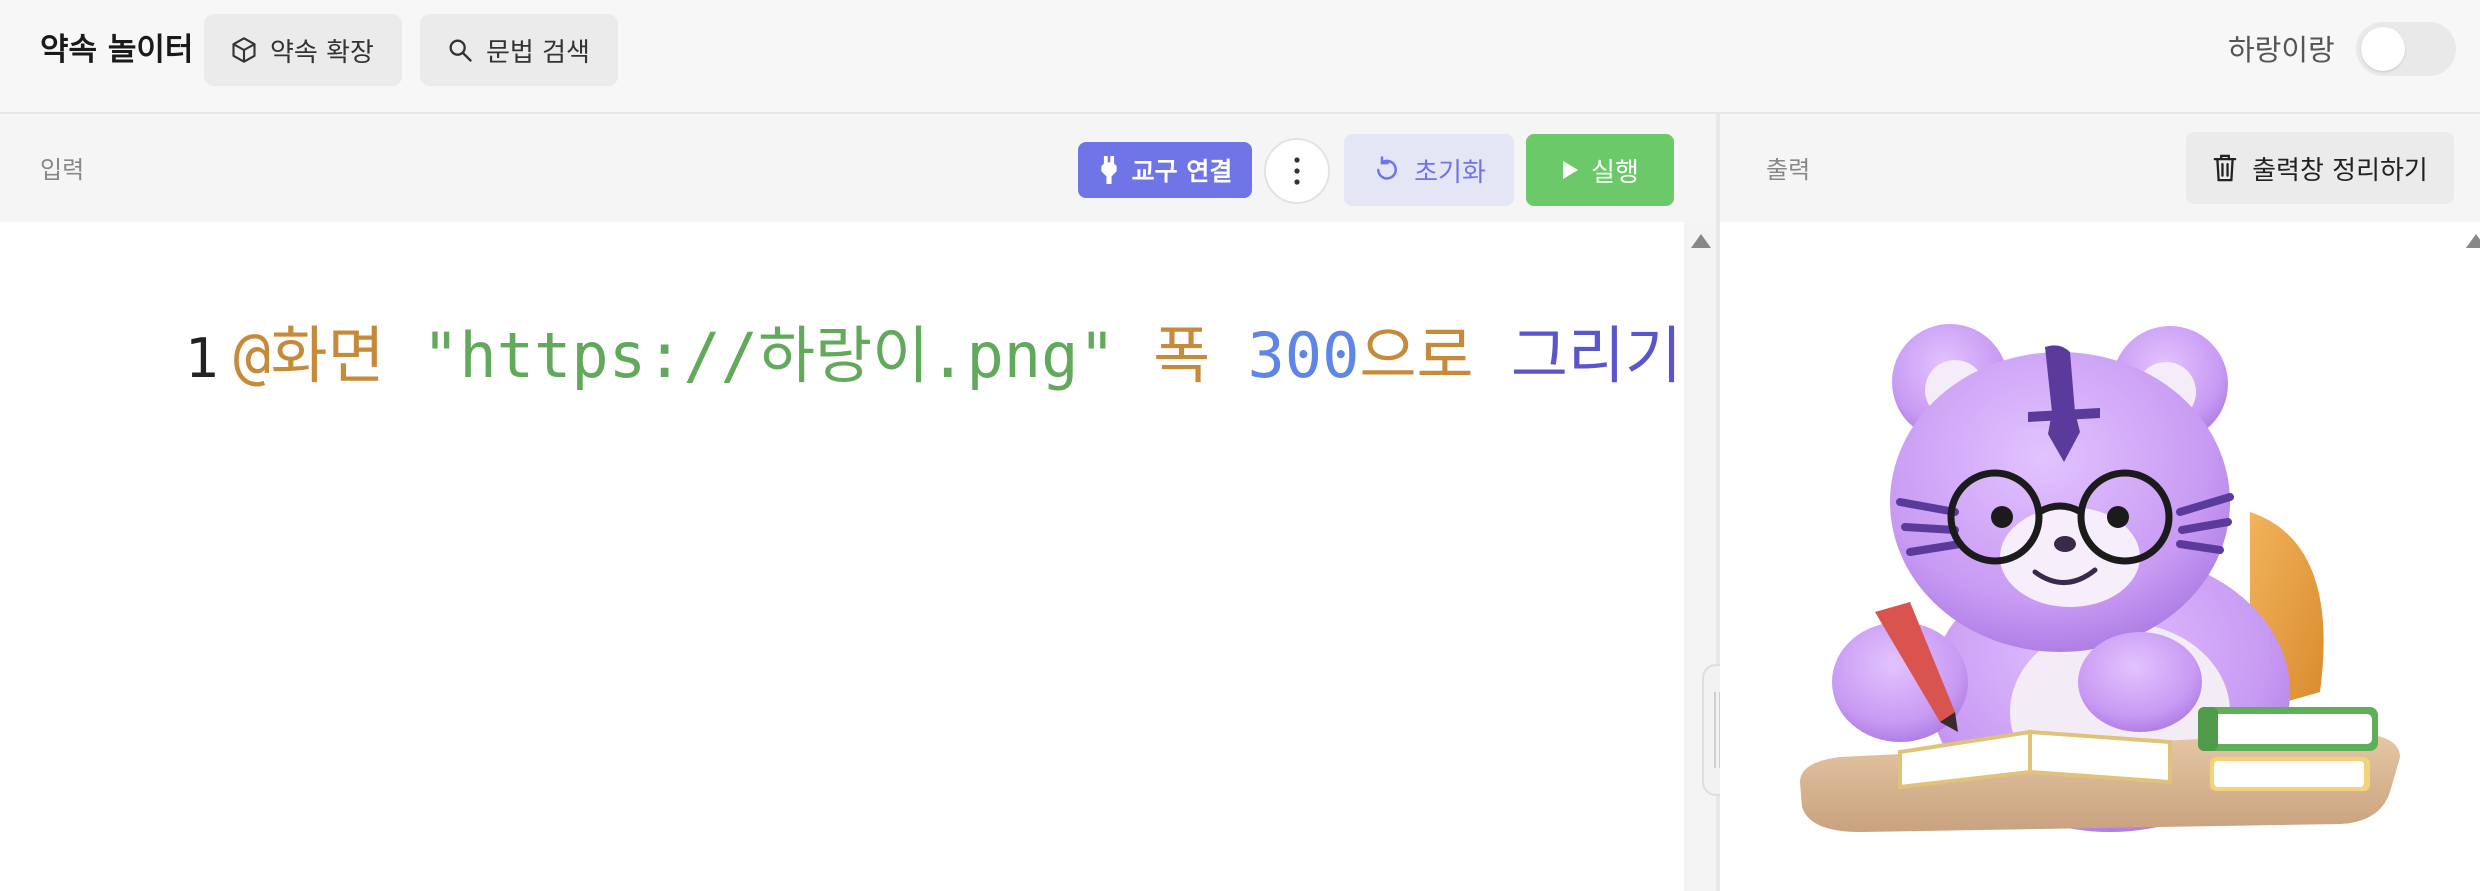  I want to click on run-button: 실행, so click(1600, 170).